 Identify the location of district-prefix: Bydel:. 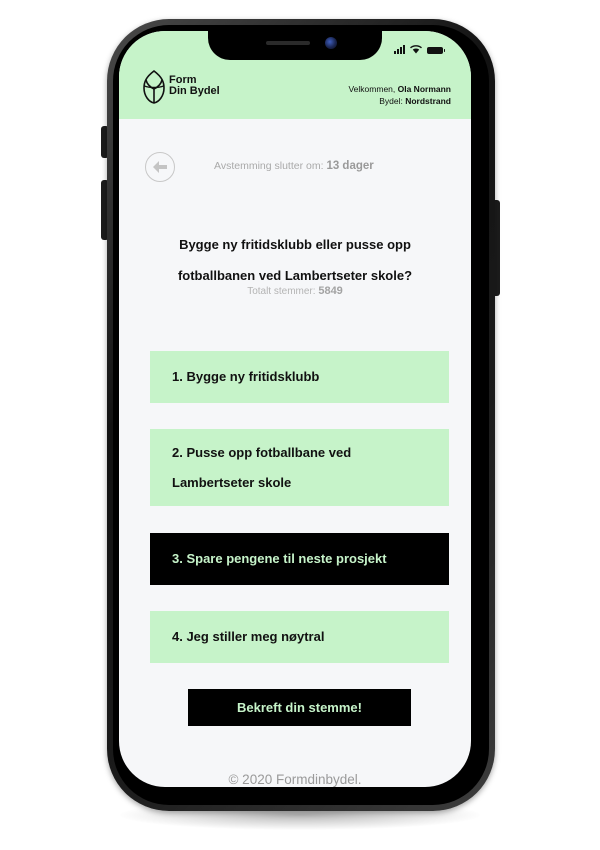
(392, 101).